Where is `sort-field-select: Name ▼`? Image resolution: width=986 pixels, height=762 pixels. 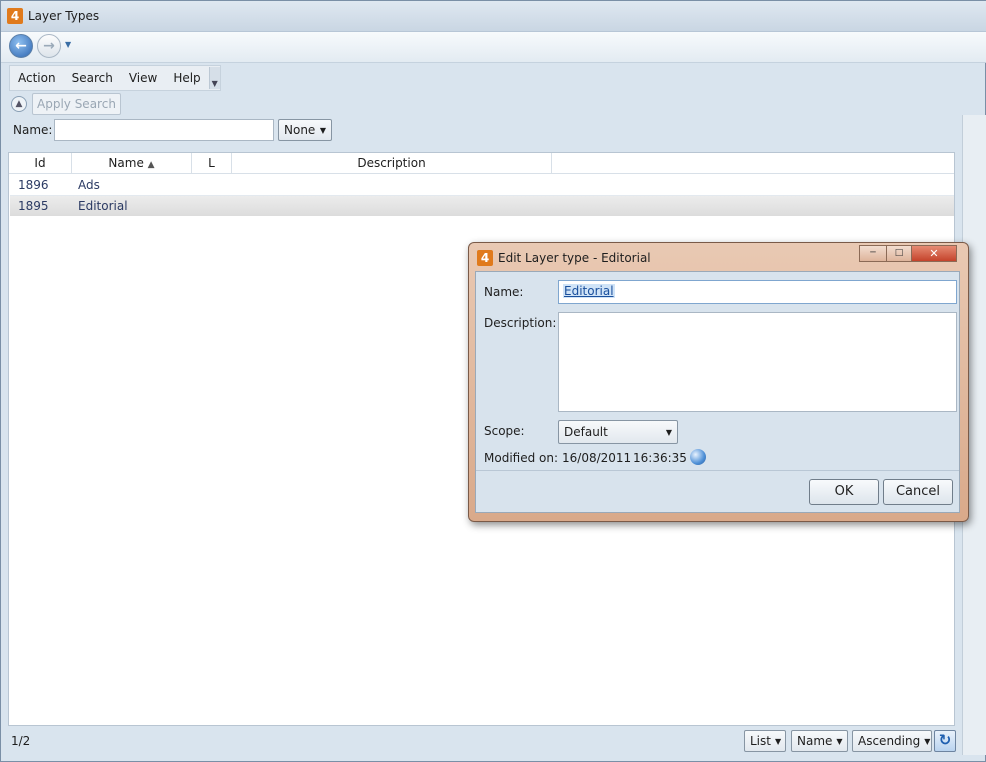 sort-field-select: Name ▼ is located at coordinates (819, 741).